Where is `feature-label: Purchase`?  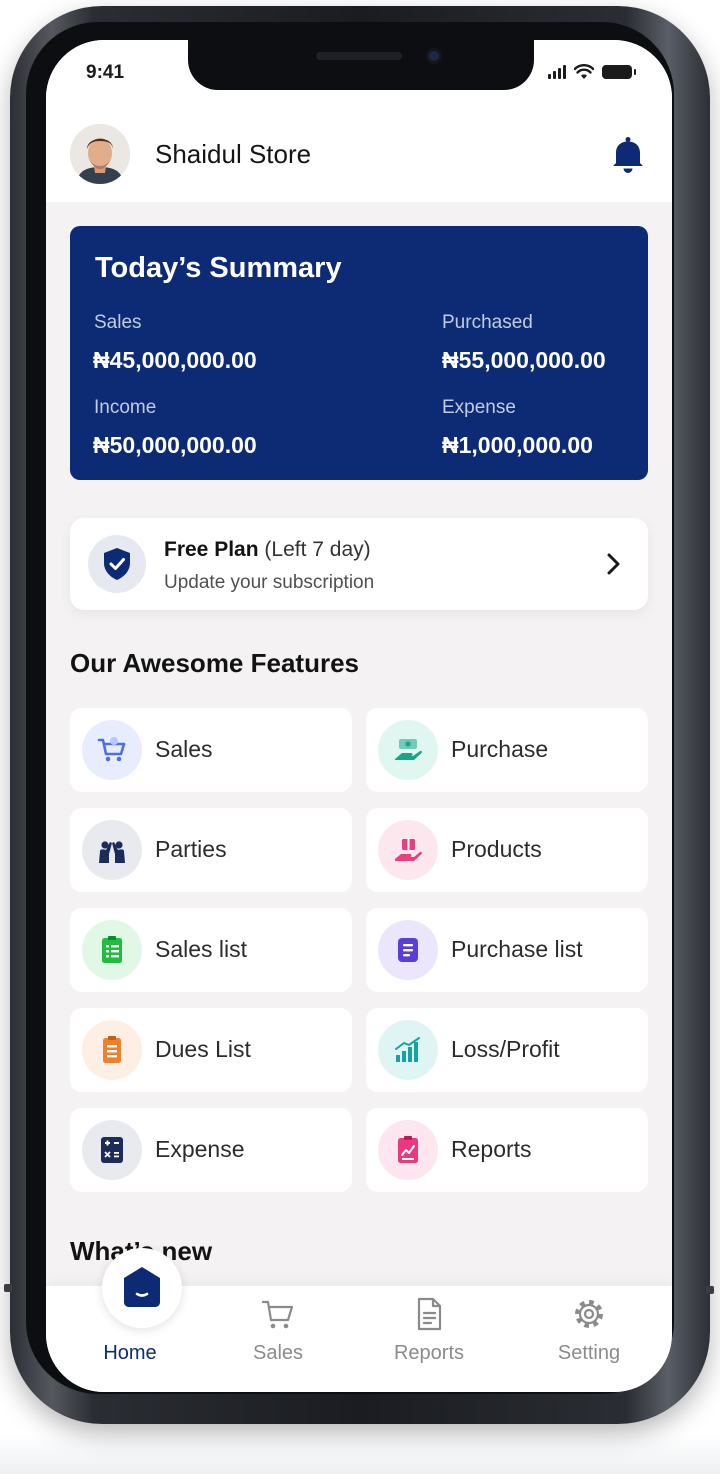
feature-label: Purchase is located at coordinates (500, 749).